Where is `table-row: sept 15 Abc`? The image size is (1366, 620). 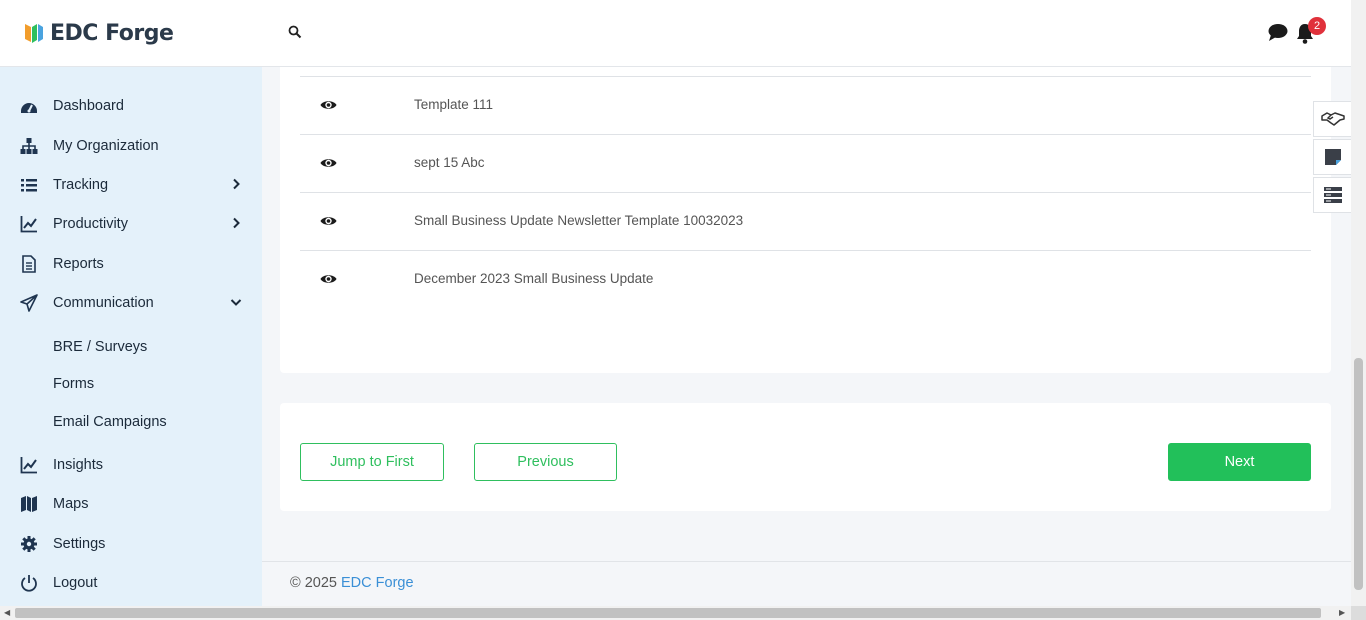 table-row: sept 15 Abc is located at coordinates (805, 163).